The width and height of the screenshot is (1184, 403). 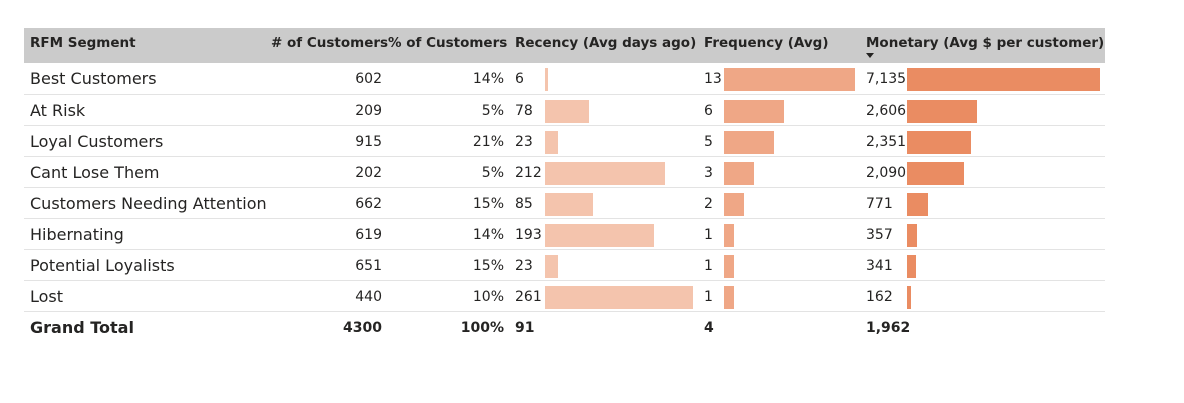 What do you see at coordinates (879, 204) in the screenshot?
I see `monetary-value: 771` at bounding box center [879, 204].